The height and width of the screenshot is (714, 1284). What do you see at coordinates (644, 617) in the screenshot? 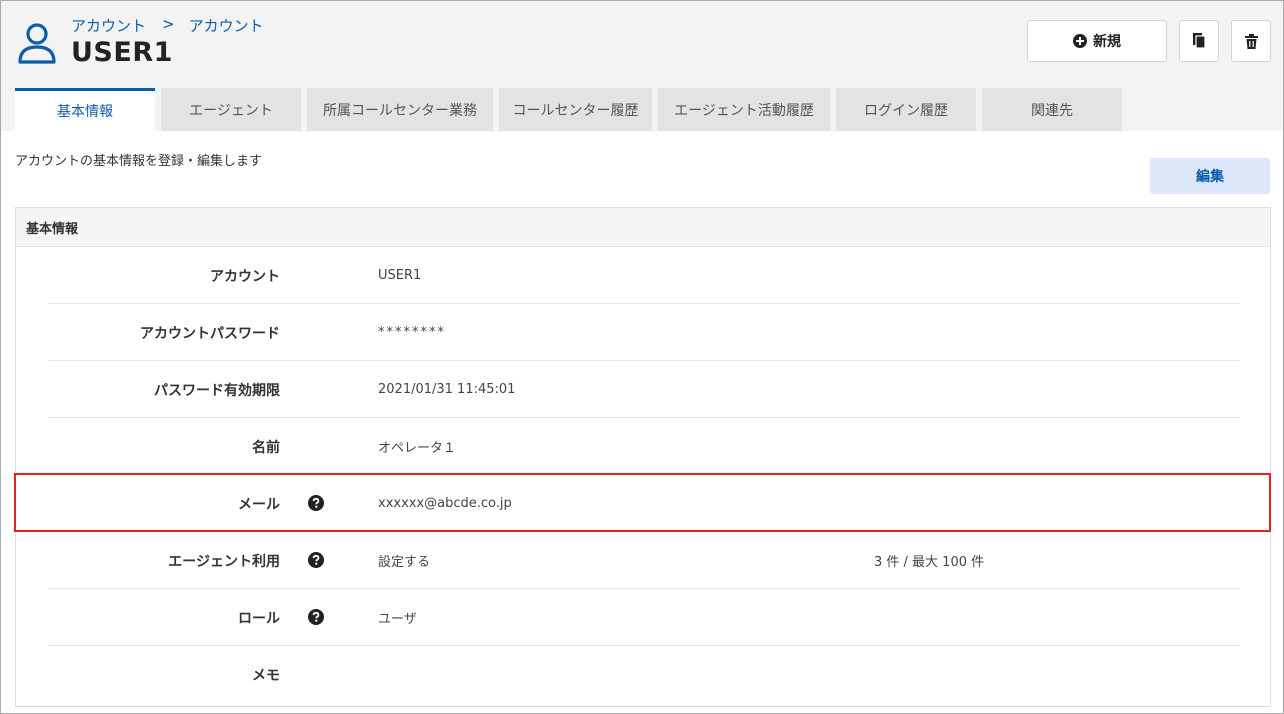
I see `field-row-role: ロール ユーザ` at bounding box center [644, 617].